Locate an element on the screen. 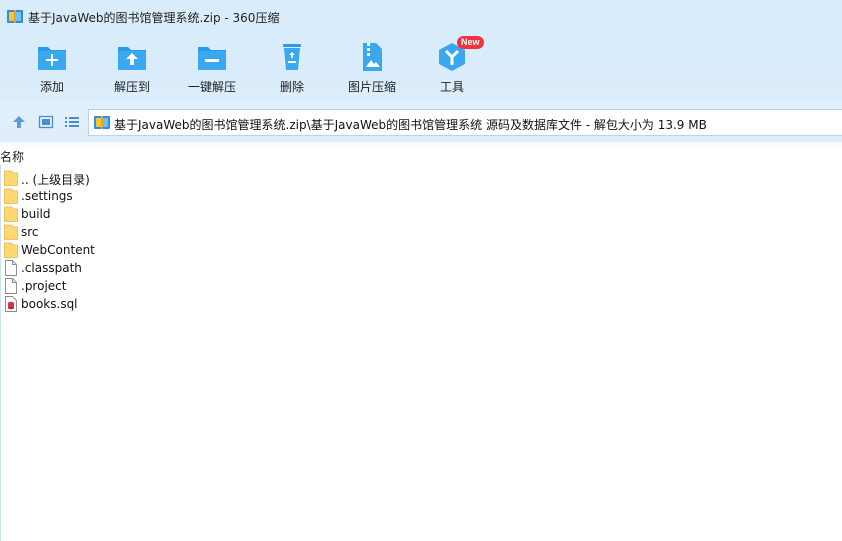 This screenshot has width=842, height=541. column-header-name: 名称 is located at coordinates (12, 156).